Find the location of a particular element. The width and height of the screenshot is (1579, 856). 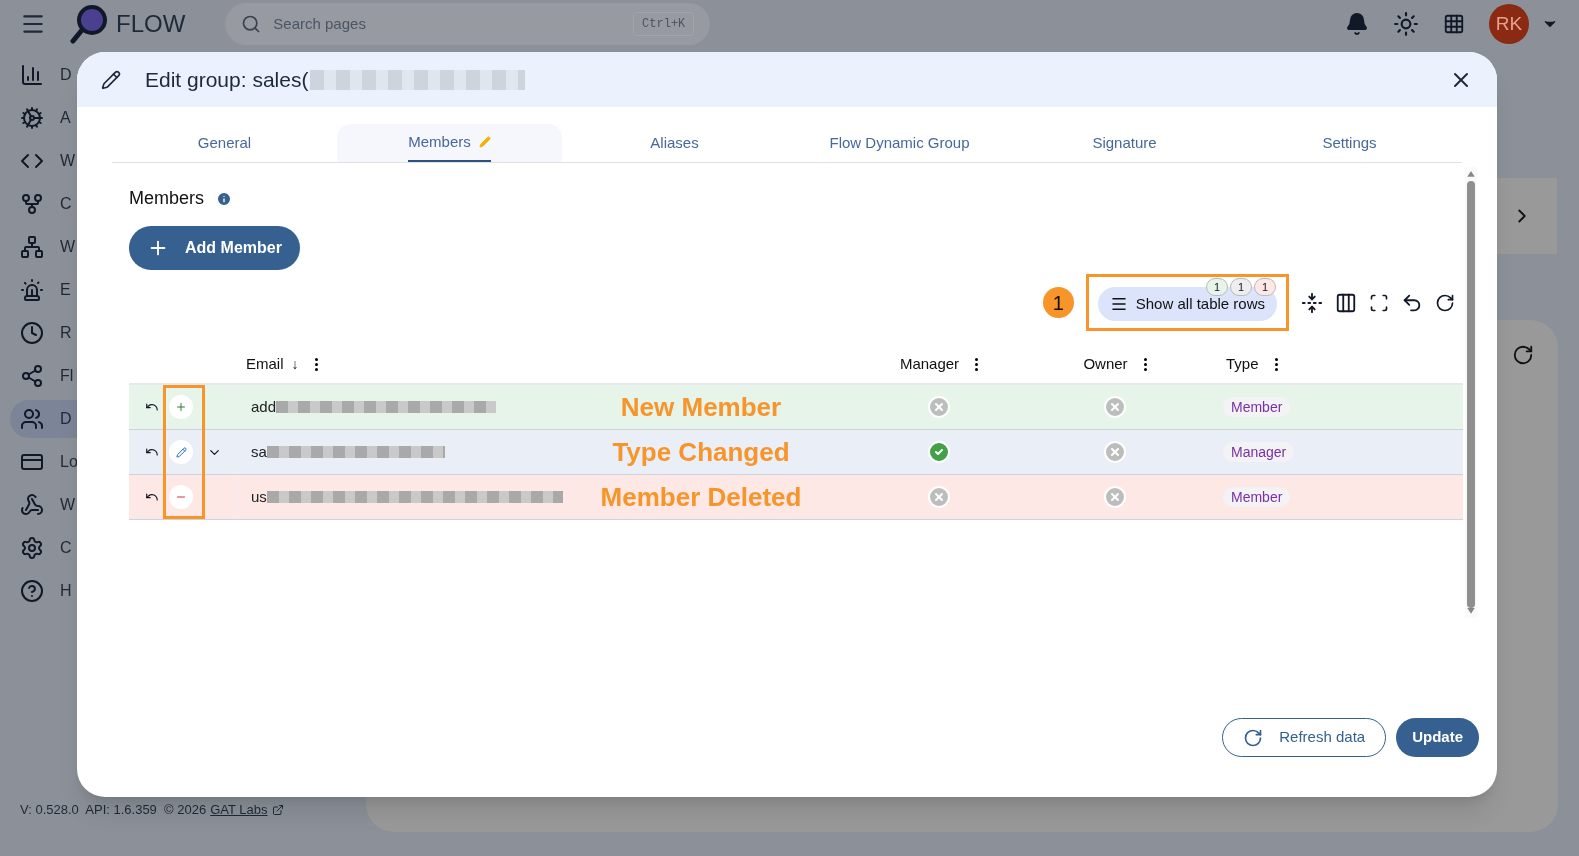

type-tag: Manager is located at coordinates (1259, 452).